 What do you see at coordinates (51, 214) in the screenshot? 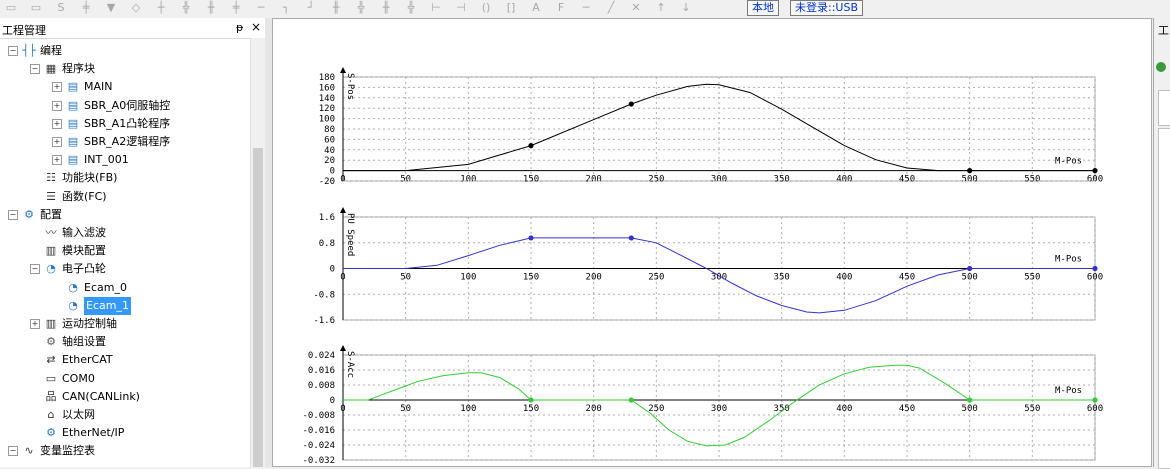
I see `tree-item-label: 配置` at bounding box center [51, 214].